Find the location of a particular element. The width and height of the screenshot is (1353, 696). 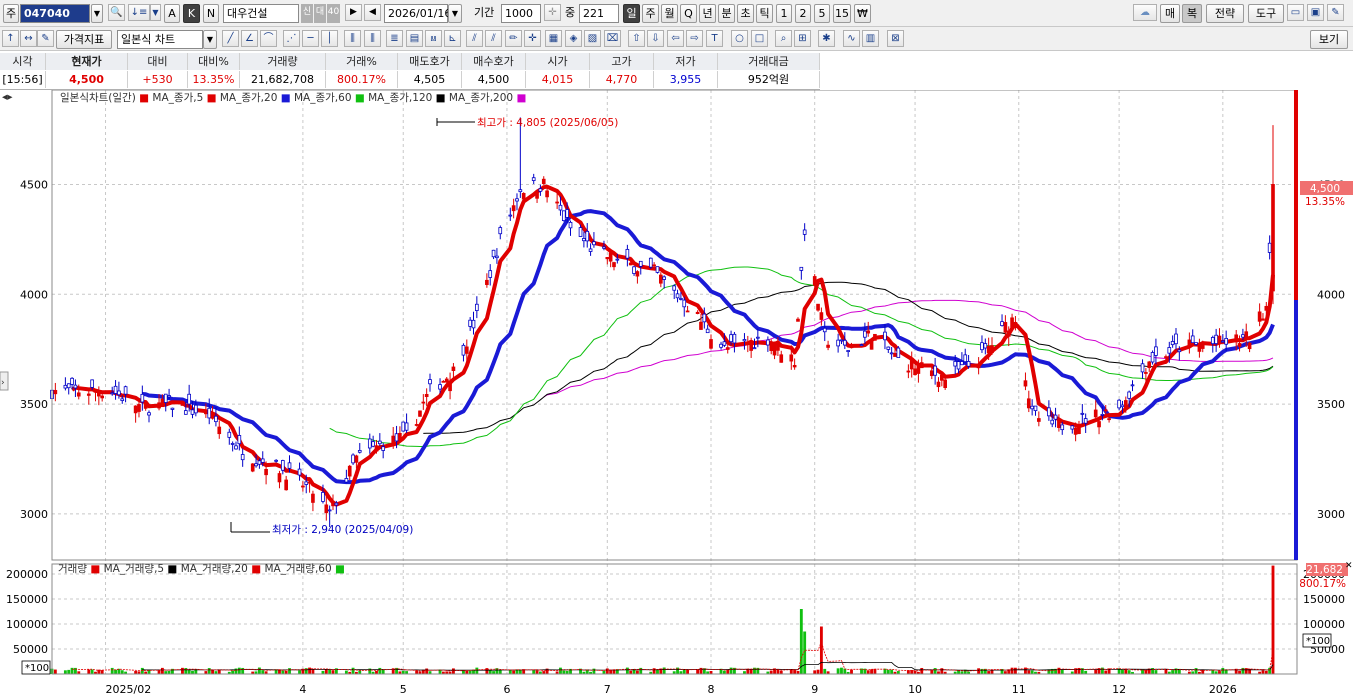

calendar-dropdown-icon: ▼ is located at coordinates (455, 13).